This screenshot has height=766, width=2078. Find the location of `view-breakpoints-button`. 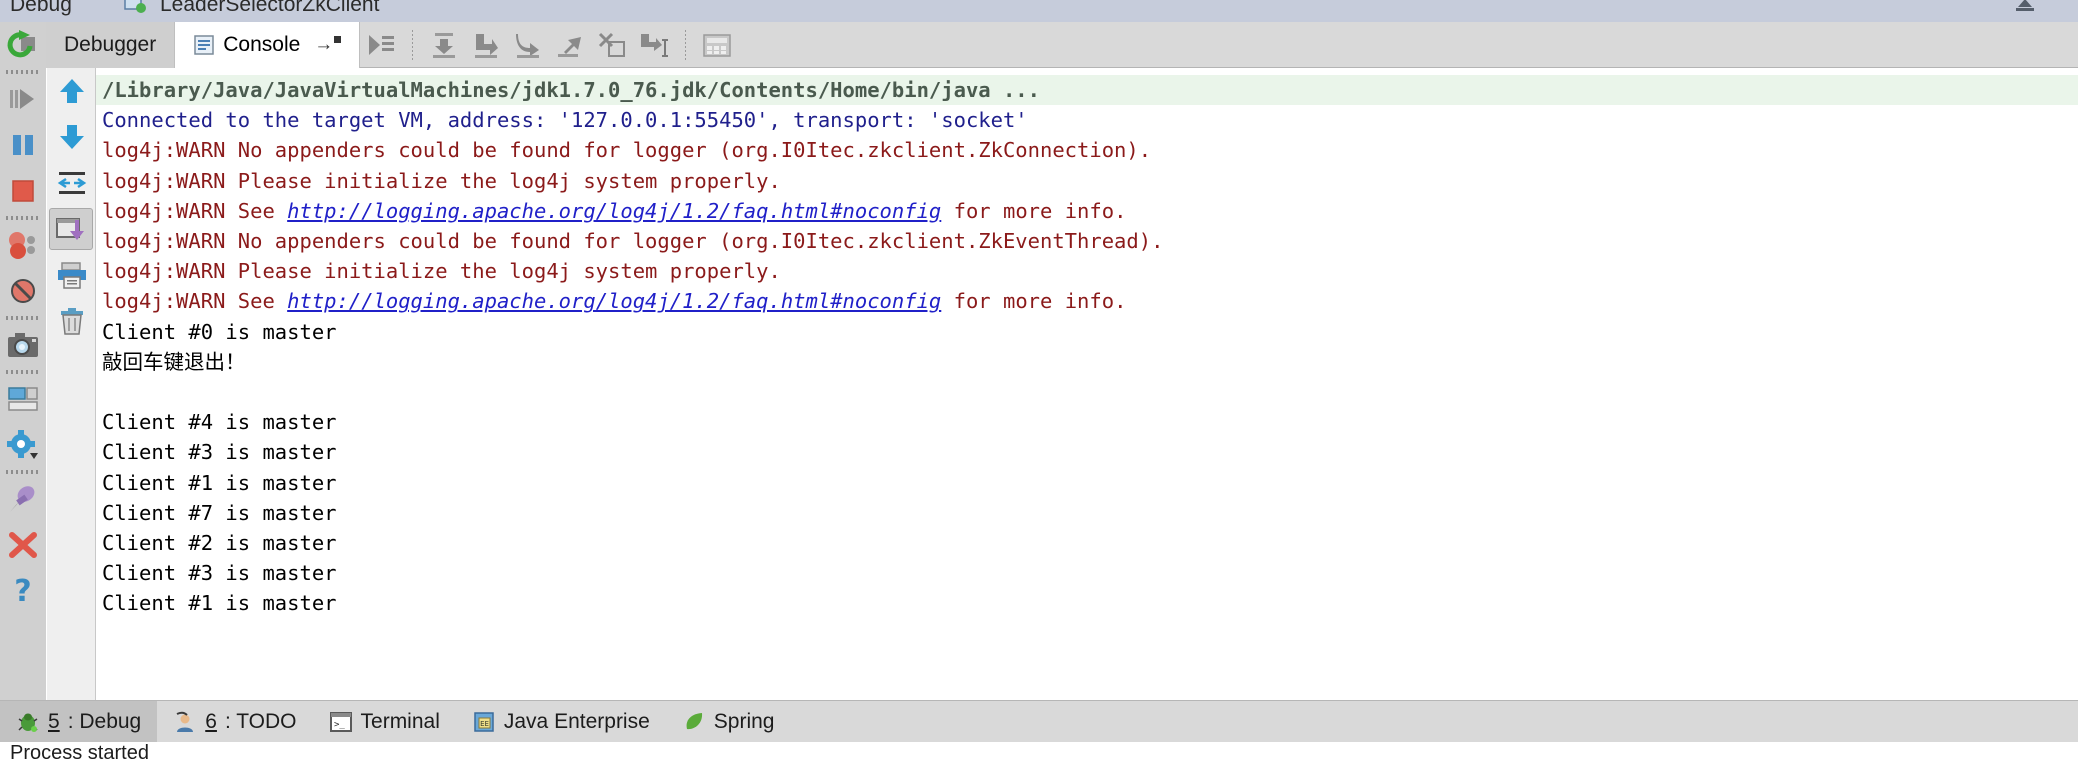

view-breakpoints-button is located at coordinates (23, 245).